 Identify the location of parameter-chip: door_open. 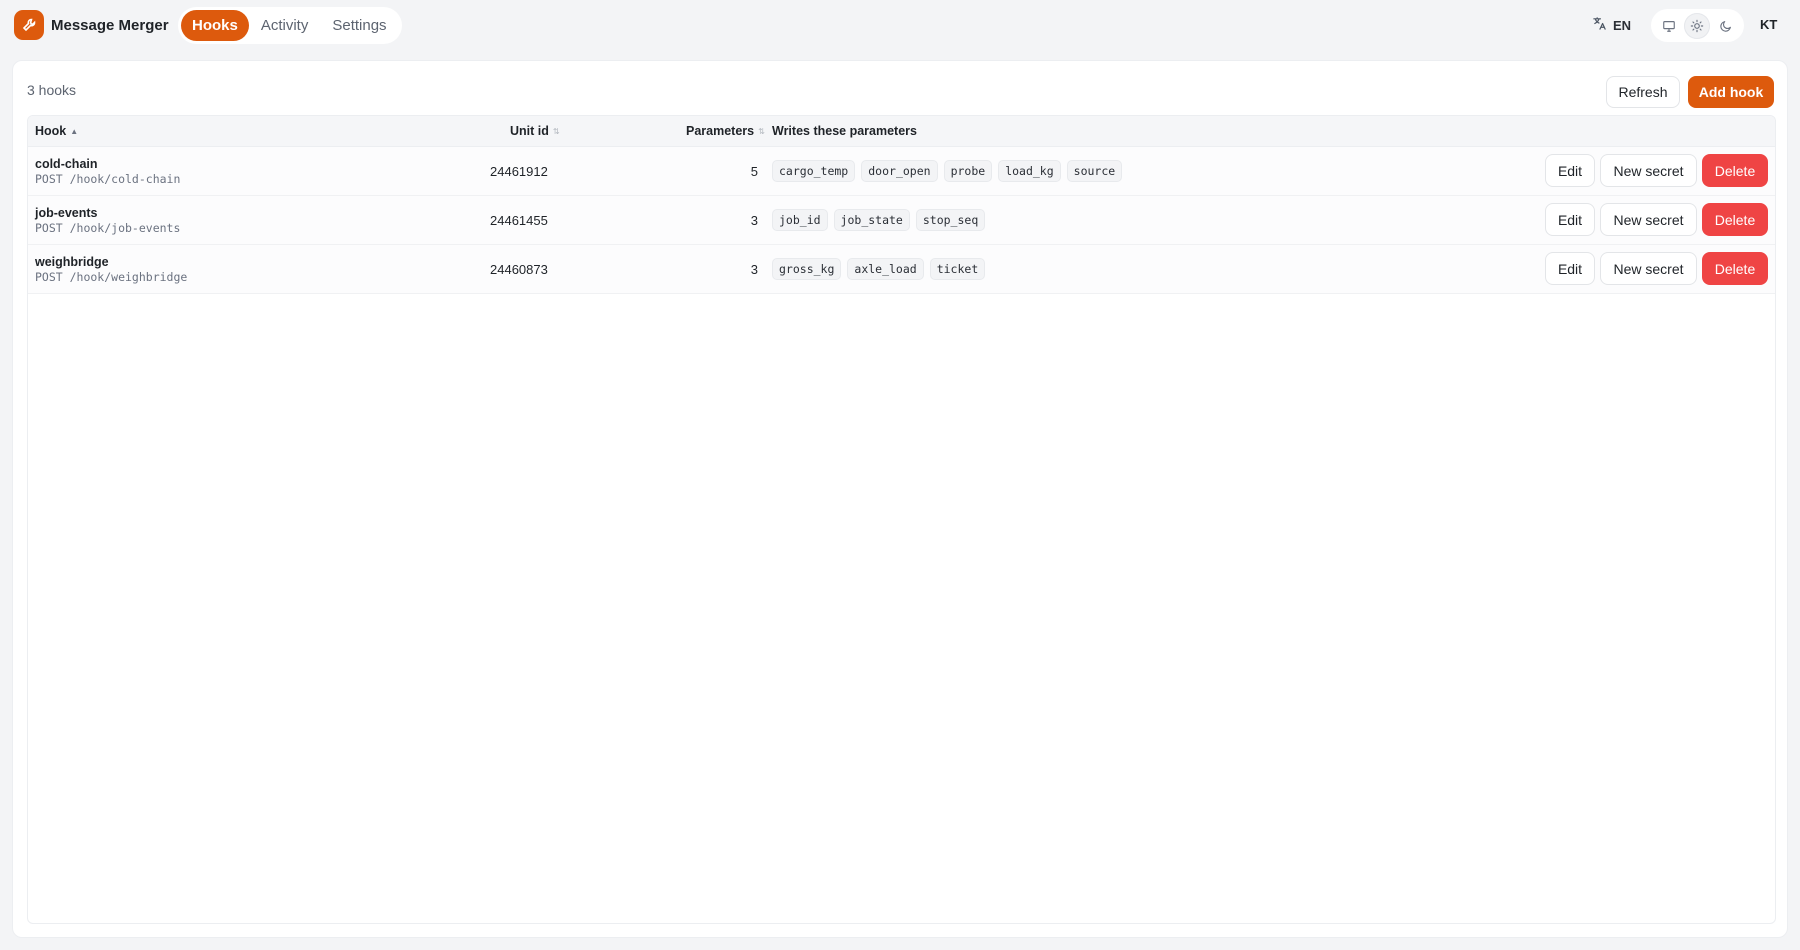
(899, 171).